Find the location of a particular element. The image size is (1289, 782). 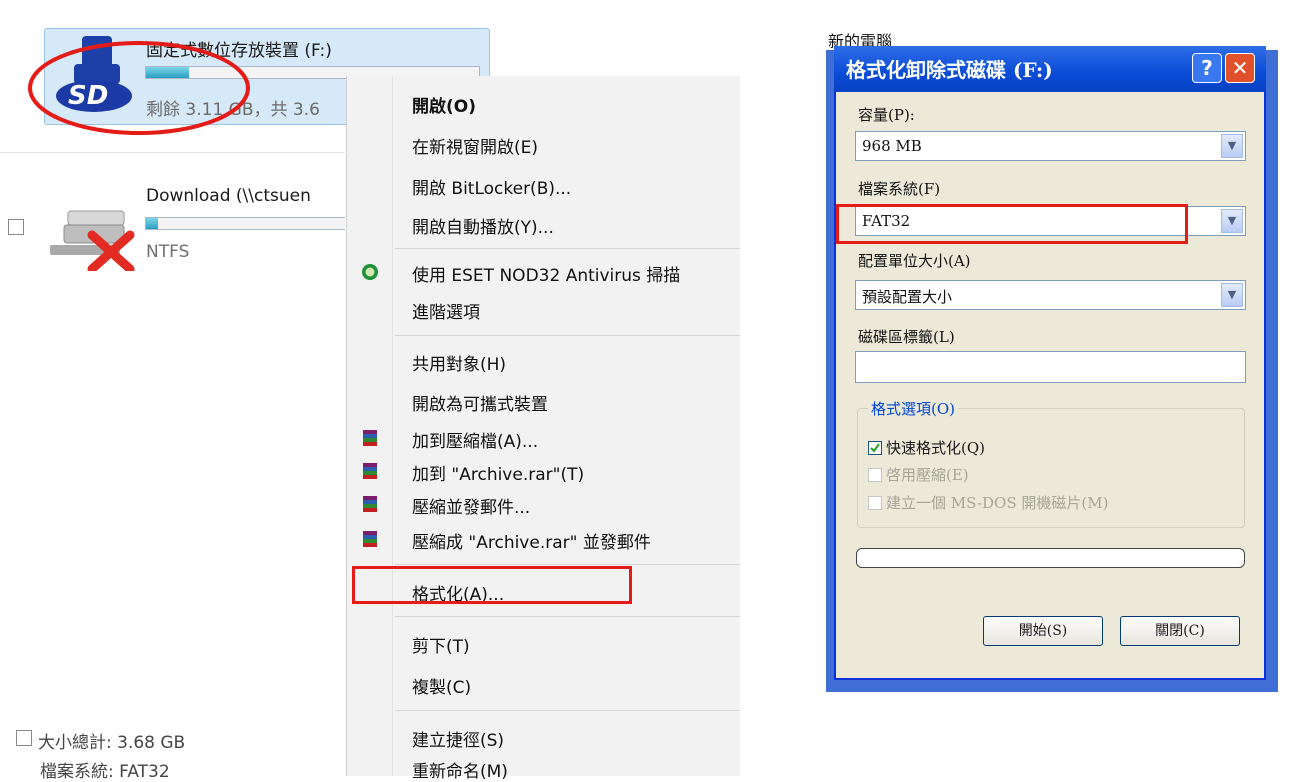

menu-gutter is located at coordinates (392, 426).